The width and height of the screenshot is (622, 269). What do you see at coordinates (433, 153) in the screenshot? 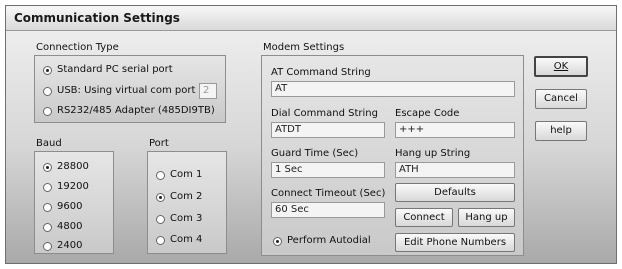
I see `hangup-string-label: Hang up String` at bounding box center [433, 153].